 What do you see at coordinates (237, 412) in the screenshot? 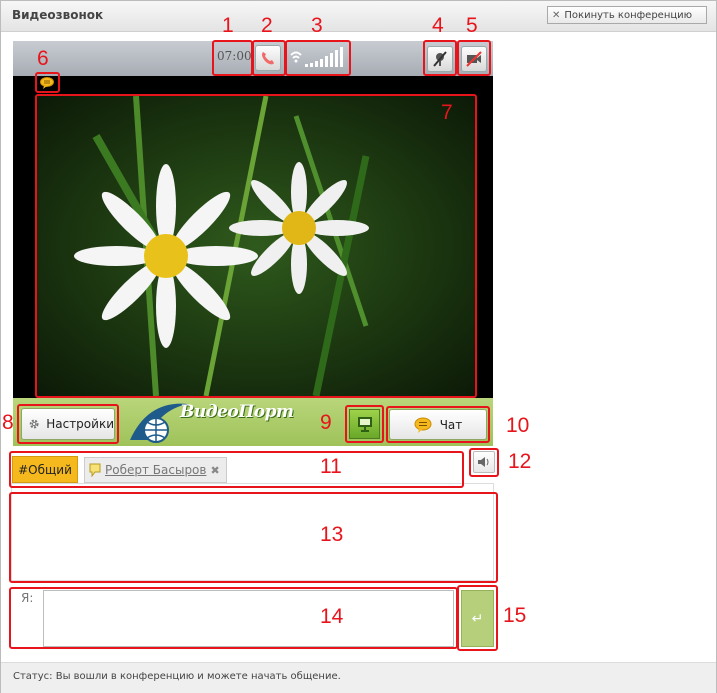
I see `logo-text: ВидеоПорт` at bounding box center [237, 412].